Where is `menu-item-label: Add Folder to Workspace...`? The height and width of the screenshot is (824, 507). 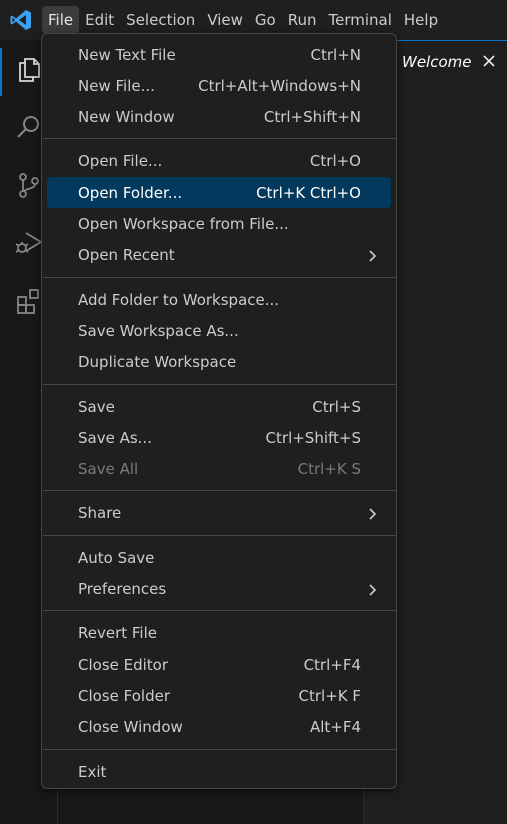
menu-item-label: Add Folder to Workspace... is located at coordinates (179, 299).